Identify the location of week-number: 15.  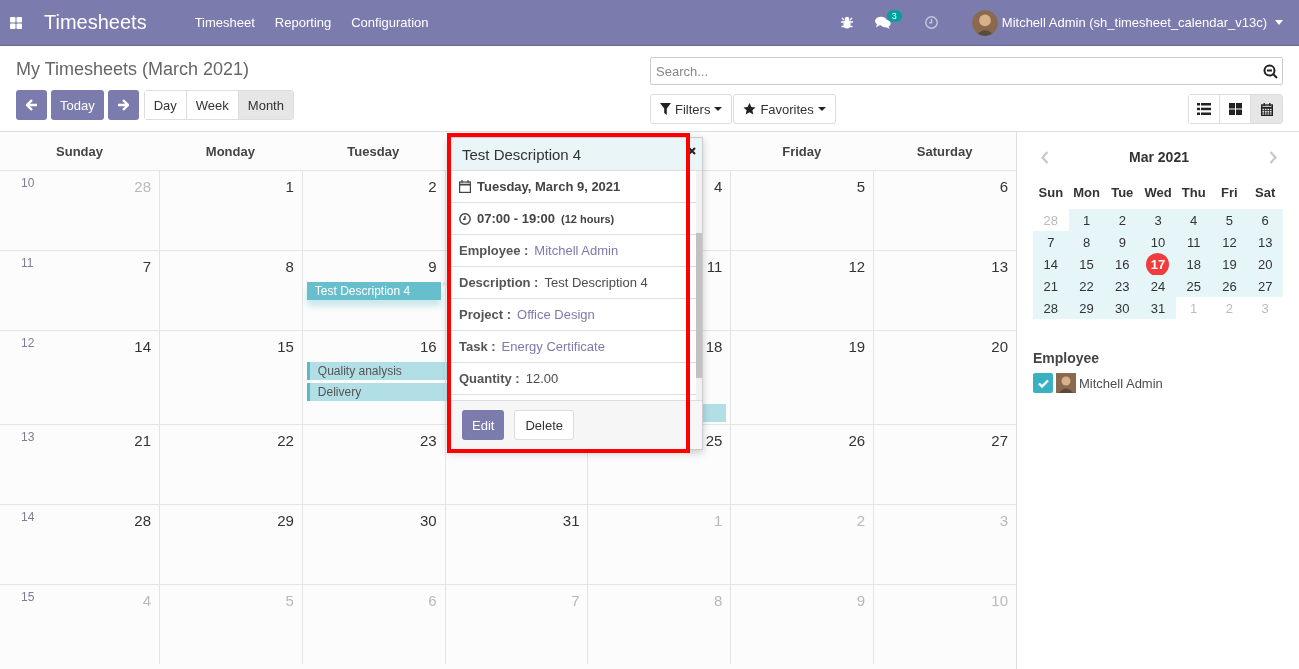
(28, 597).